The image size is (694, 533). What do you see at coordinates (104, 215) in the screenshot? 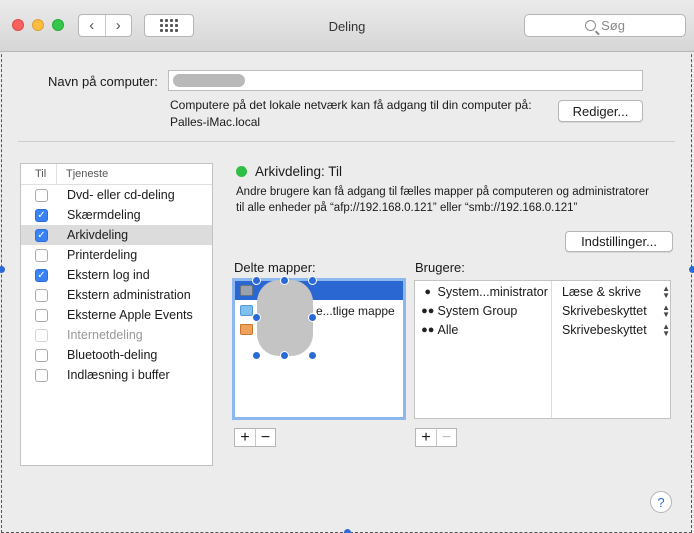
I see `service-label: Skærmdeling` at bounding box center [104, 215].